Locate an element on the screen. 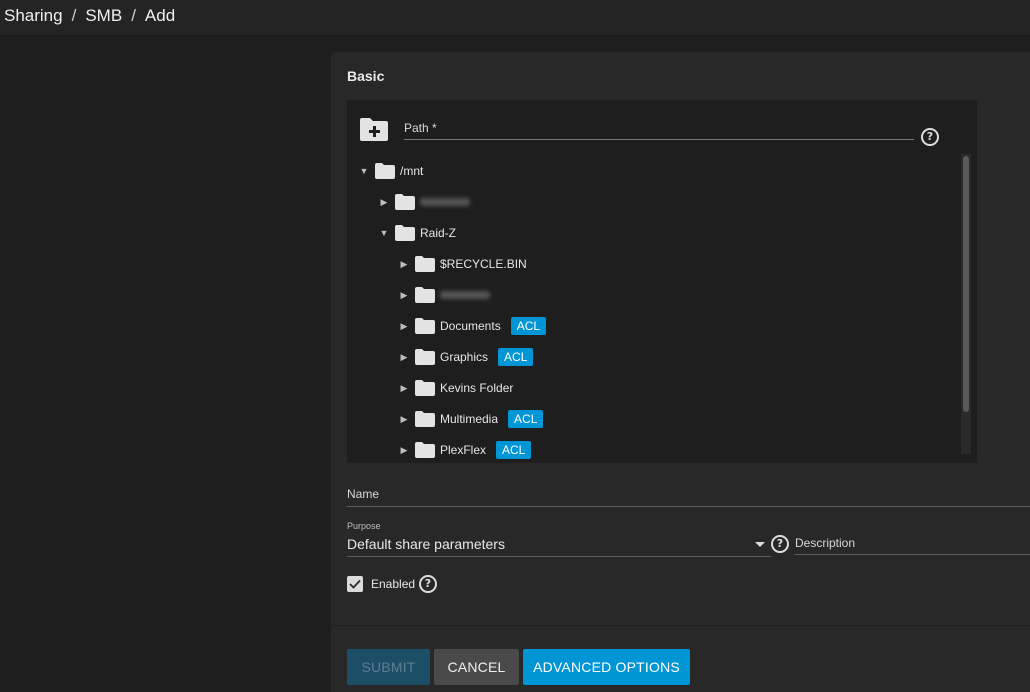 The image size is (1030, 692). tree-node: ▶ $RECYCLE.BIN is located at coordinates (463, 264).